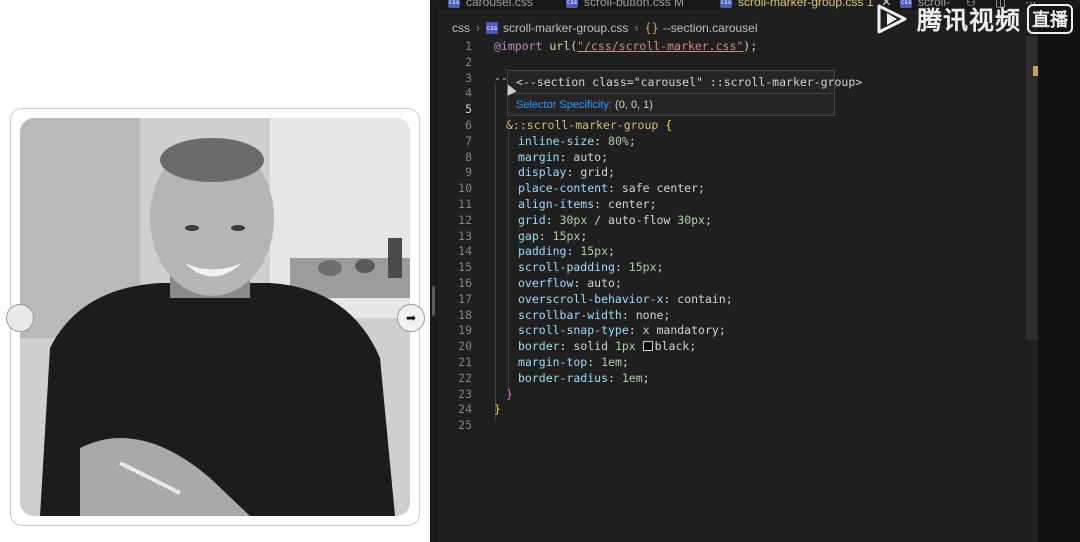 This screenshot has width=1080, height=542. What do you see at coordinates (587, 204) in the screenshot?
I see `code-text: align-items: center;` at bounding box center [587, 204].